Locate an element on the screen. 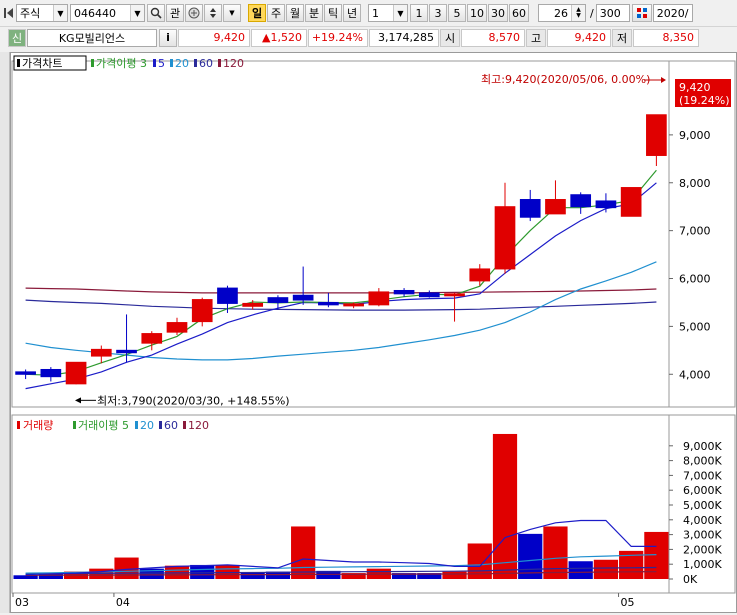 The image size is (737, 615). magnifier-icon is located at coordinates (156, 13).